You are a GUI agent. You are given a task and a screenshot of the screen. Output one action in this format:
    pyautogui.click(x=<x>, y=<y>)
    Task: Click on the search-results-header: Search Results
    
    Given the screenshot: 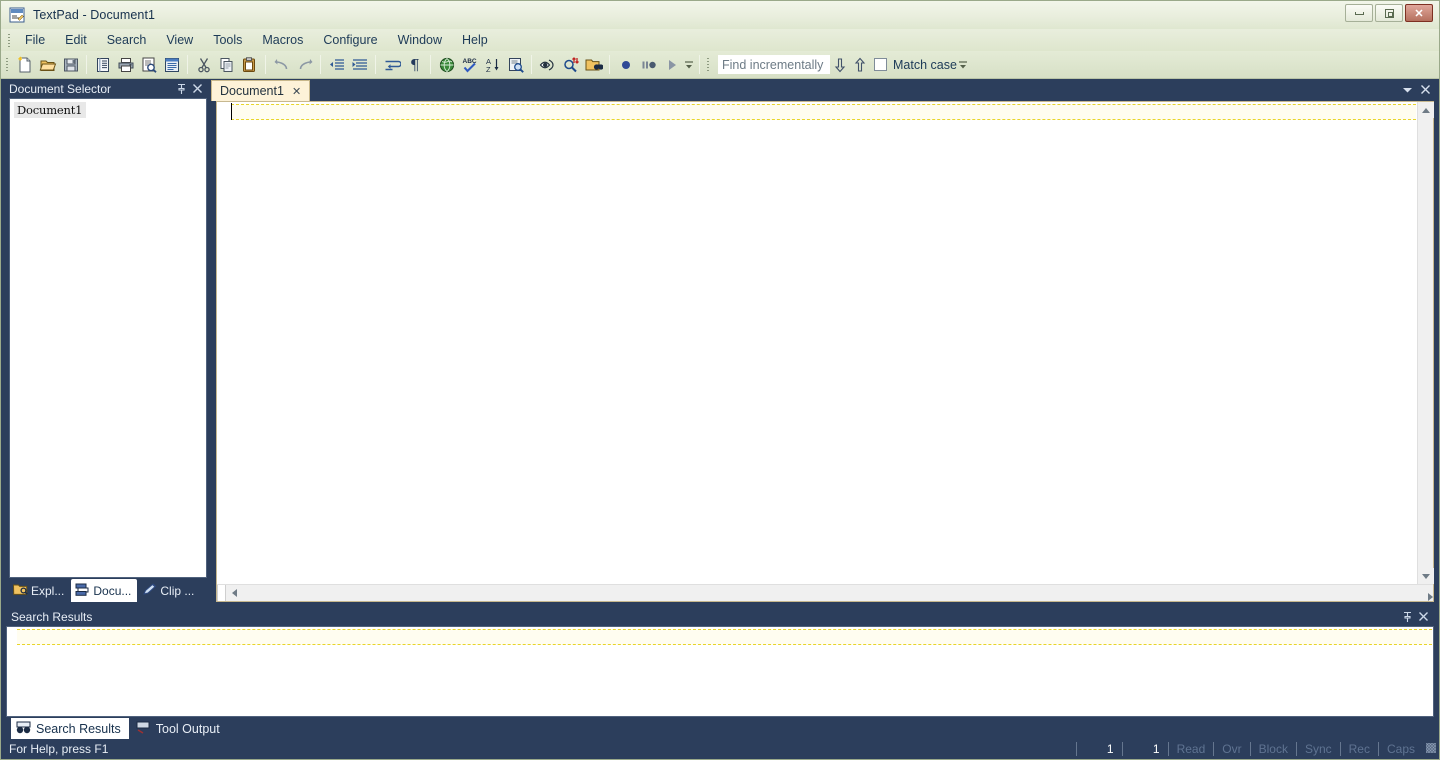 What is the action you would take?
    pyautogui.click(x=720, y=616)
    